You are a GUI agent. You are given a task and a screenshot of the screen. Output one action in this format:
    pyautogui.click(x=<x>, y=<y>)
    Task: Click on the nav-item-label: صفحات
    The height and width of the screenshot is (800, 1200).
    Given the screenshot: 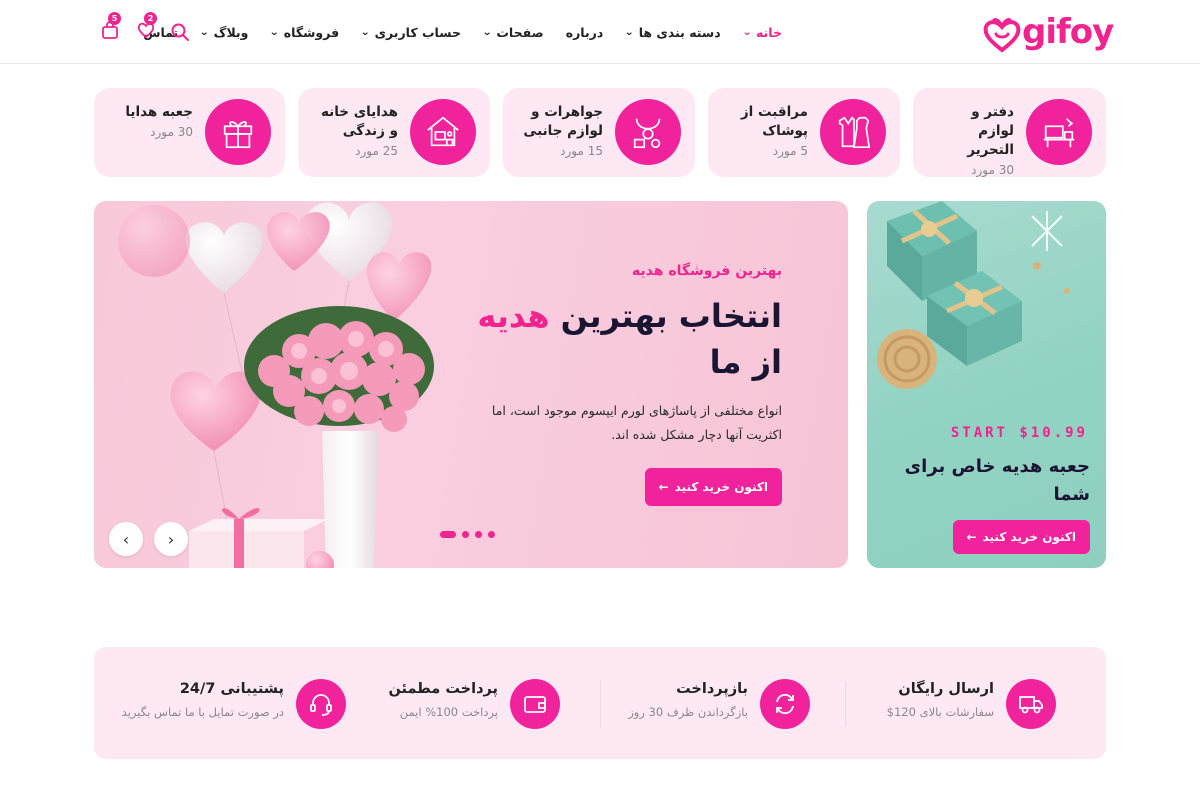 What is the action you would take?
    pyautogui.click(x=520, y=32)
    